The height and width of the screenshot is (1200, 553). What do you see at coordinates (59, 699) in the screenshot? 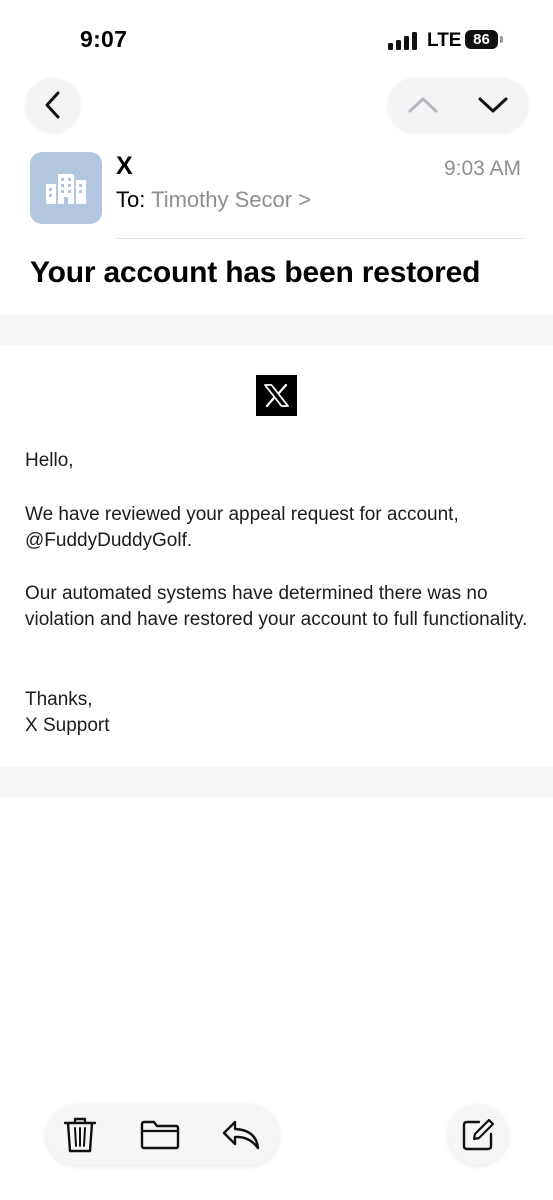
I see `email-signoff-1: Thanks,` at bounding box center [59, 699].